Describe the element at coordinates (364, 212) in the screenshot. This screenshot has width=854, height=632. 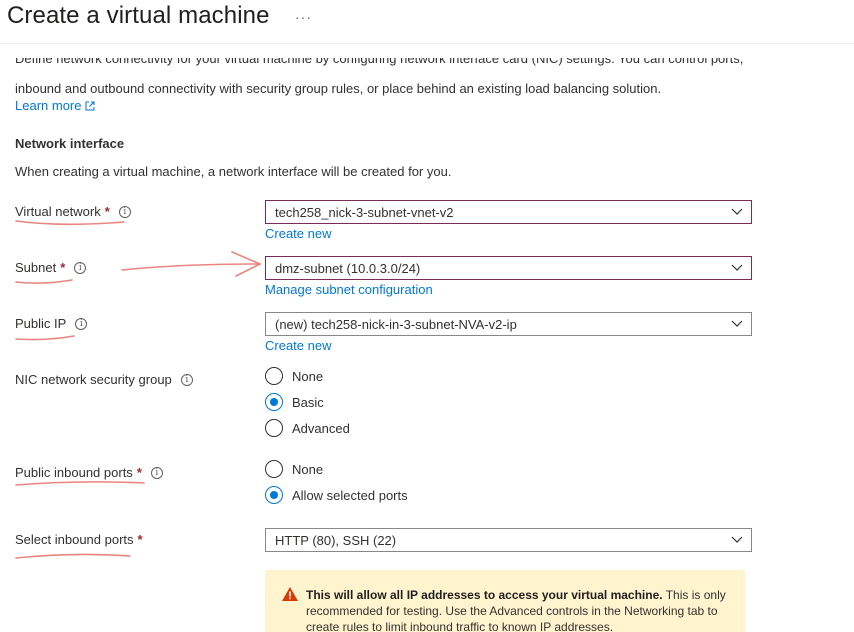
I see `virtual-network-value: tech258_nick-3-subnet-vnet-v2` at that location.